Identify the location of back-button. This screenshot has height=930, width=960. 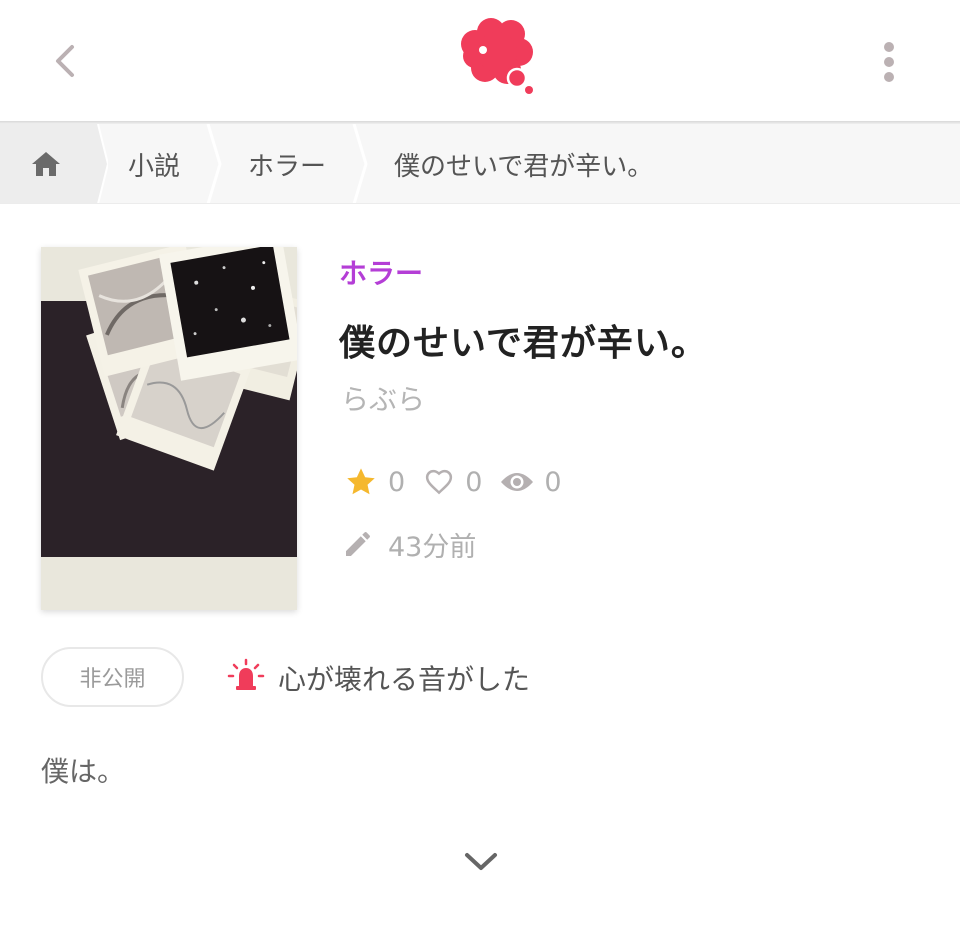
(64, 61).